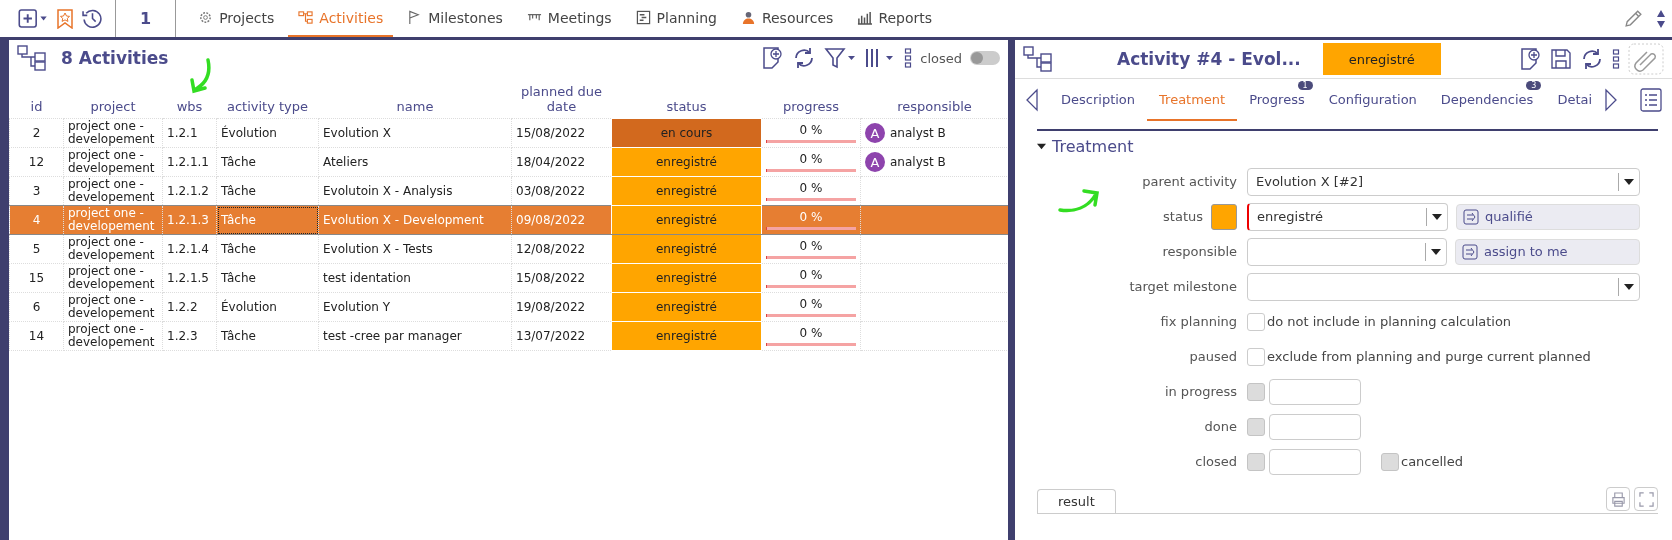 Image resolution: width=1672 pixels, height=540 pixels. I want to click on avatar: A, so click(875, 133).